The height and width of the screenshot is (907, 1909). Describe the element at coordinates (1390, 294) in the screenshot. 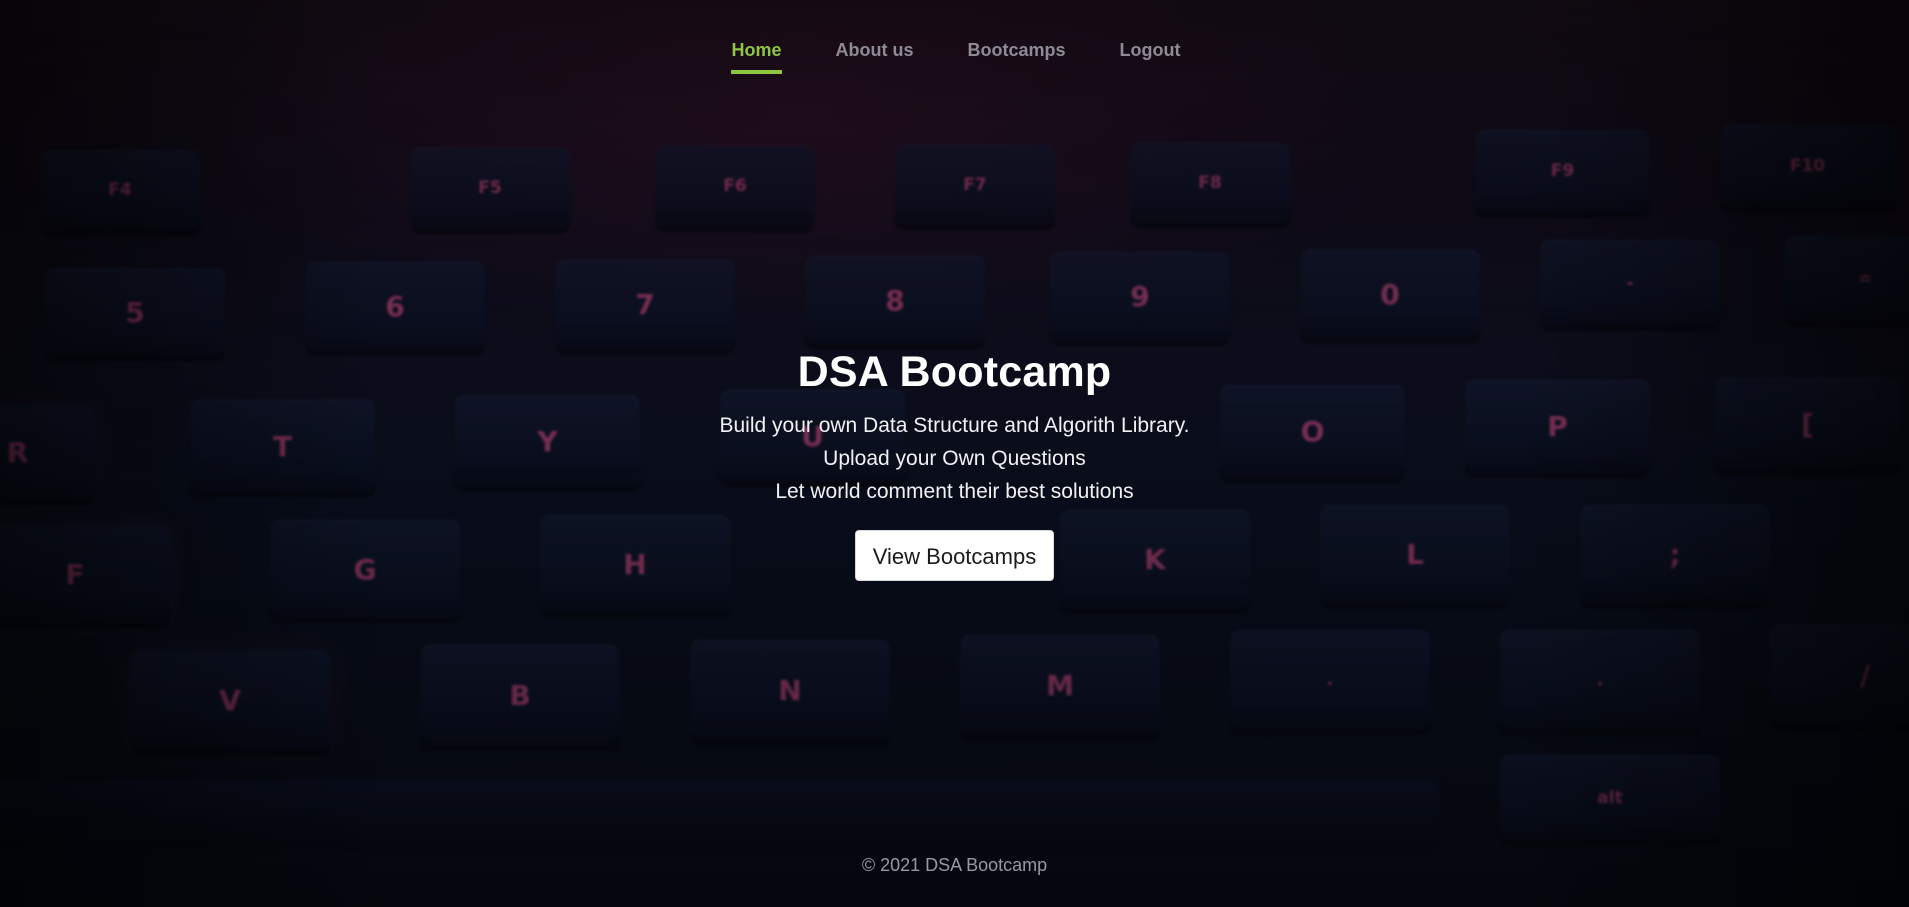

I see `key: 0` at that location.